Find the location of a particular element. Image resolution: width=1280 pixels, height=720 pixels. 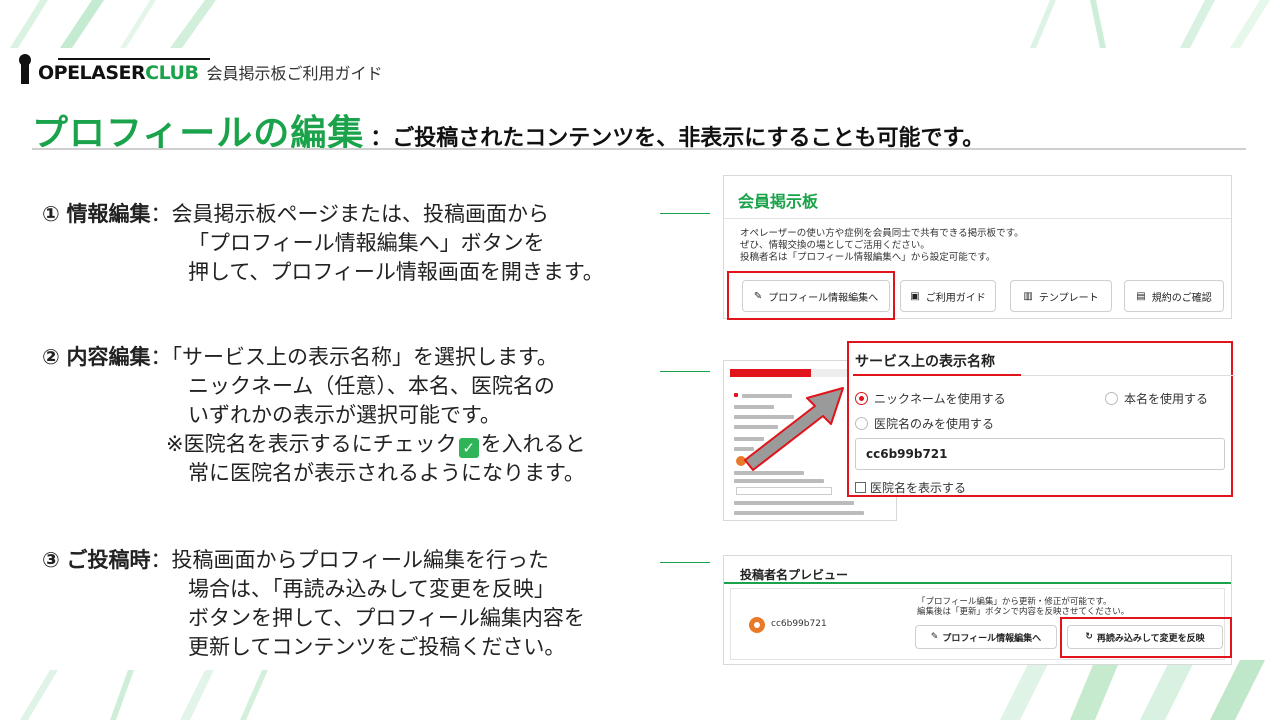

radio-selected-icon is located at coordinates (861, 398).